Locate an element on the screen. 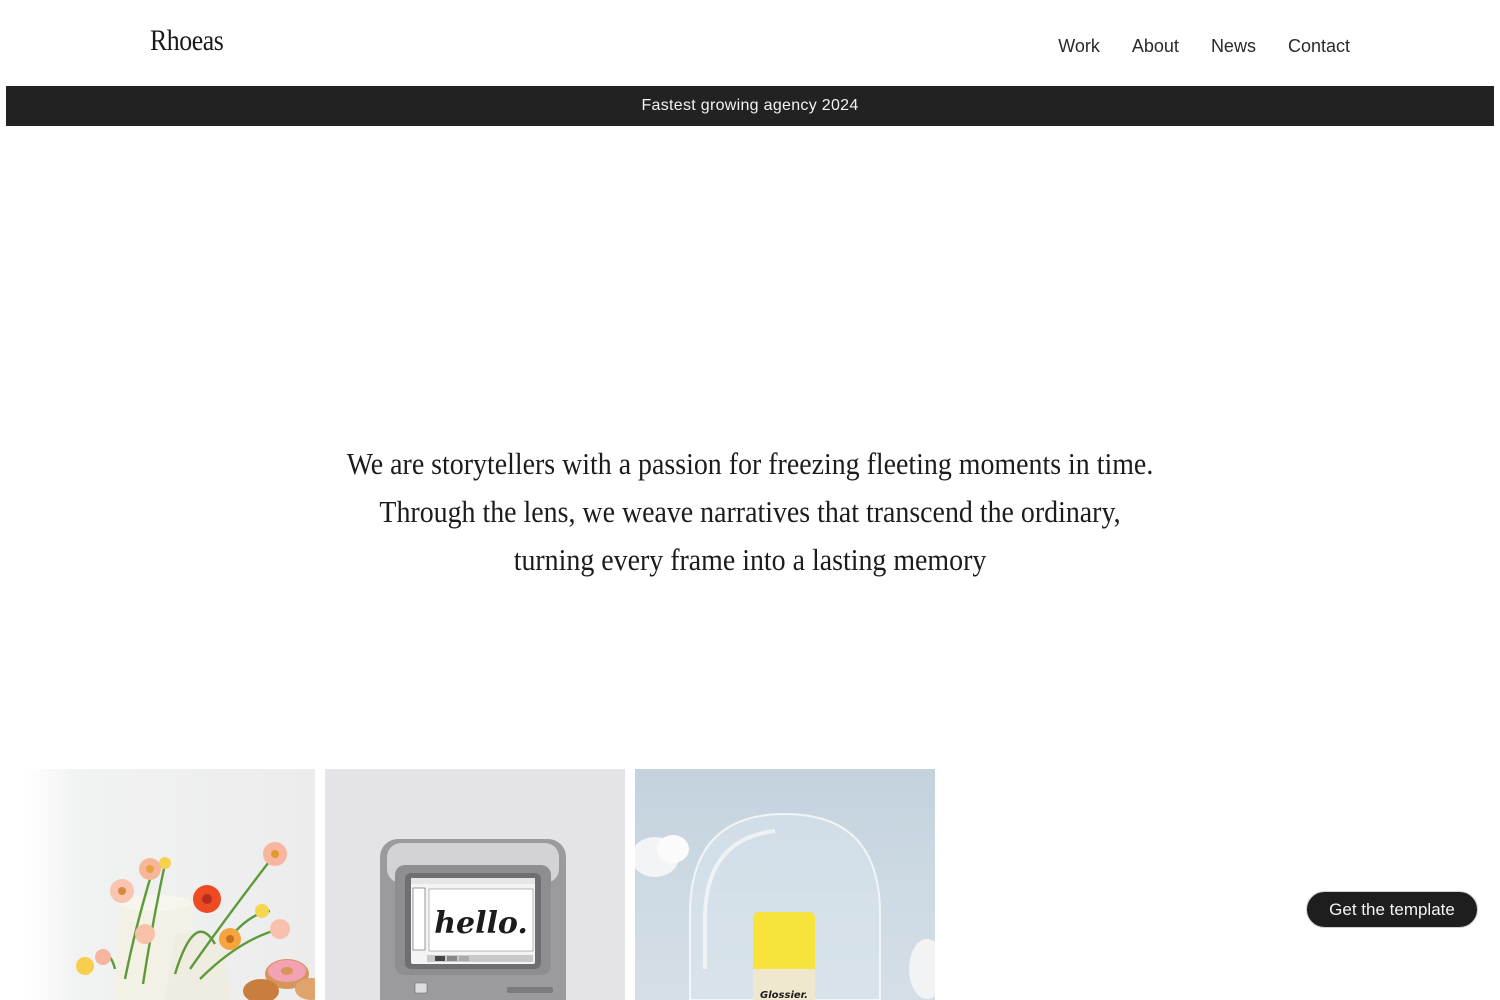  nav-link-contact: Contact is located at coordinates (1319, 46).